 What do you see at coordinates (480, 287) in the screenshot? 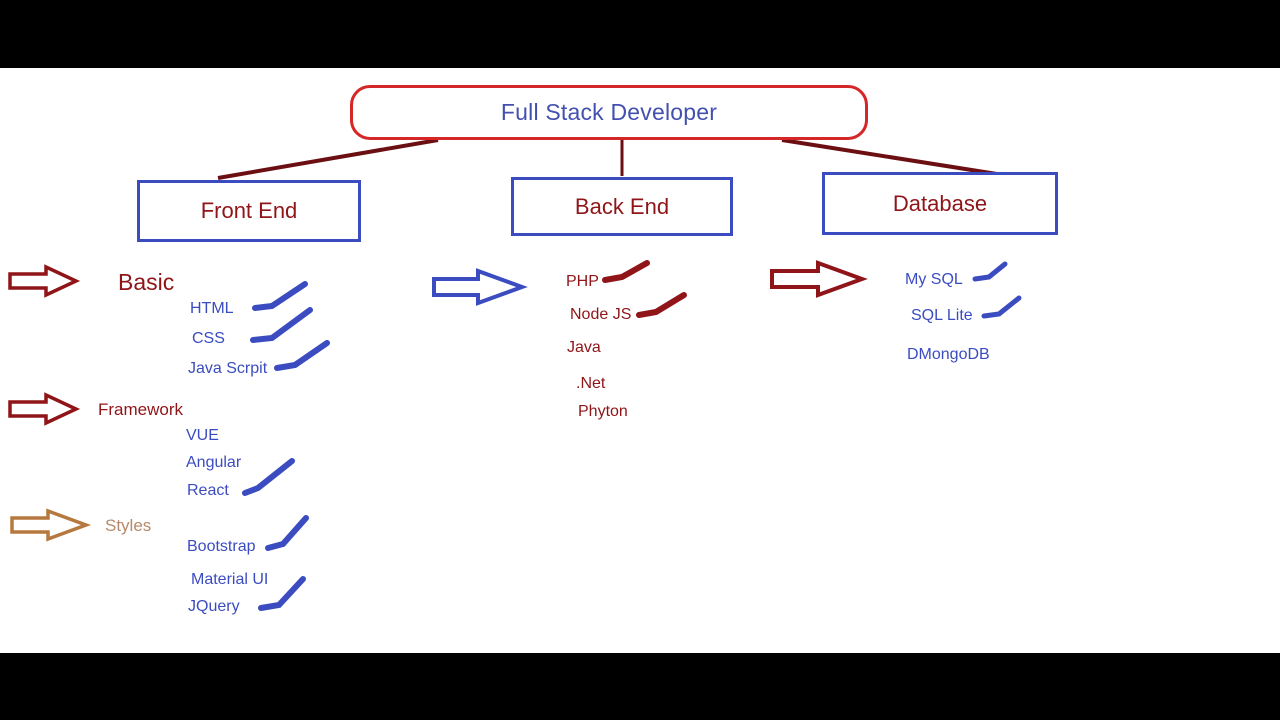
I see `arrow-icon-back-end` at bounding box center [480, 287].